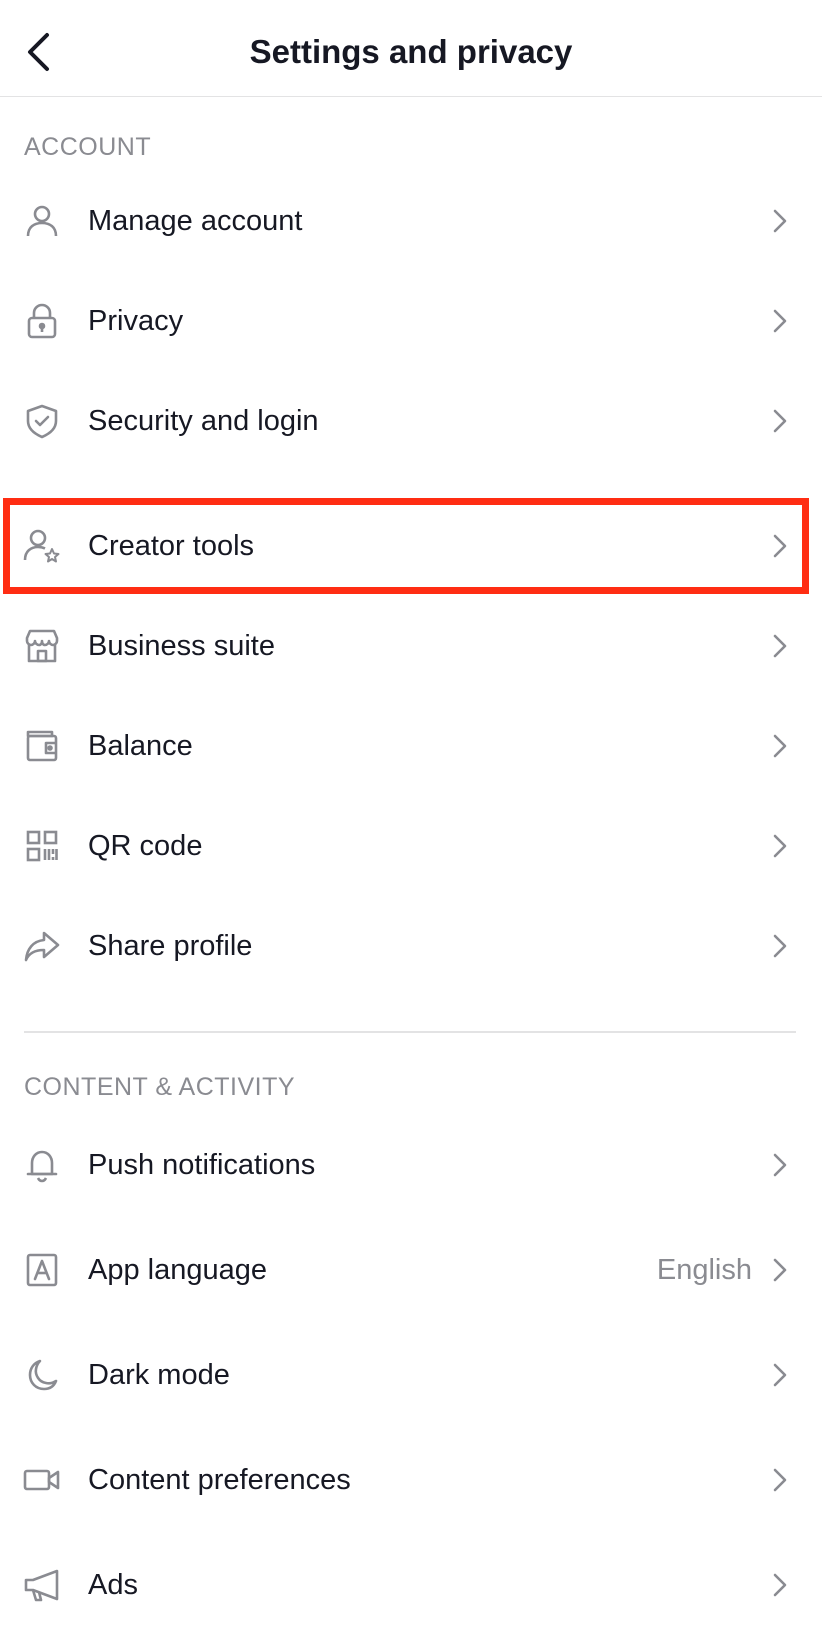 The height and width of the screenshot is (1640, 822). Describe the element at coordinates (411, 321) in the screenshot. I see `menu-item-privacy: Privacy` at that location.